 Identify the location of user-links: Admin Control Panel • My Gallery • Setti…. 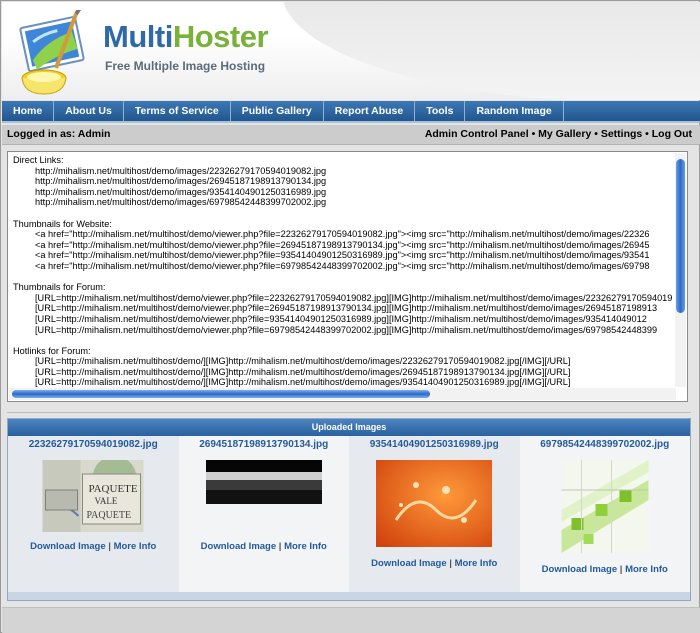
(558, 134).